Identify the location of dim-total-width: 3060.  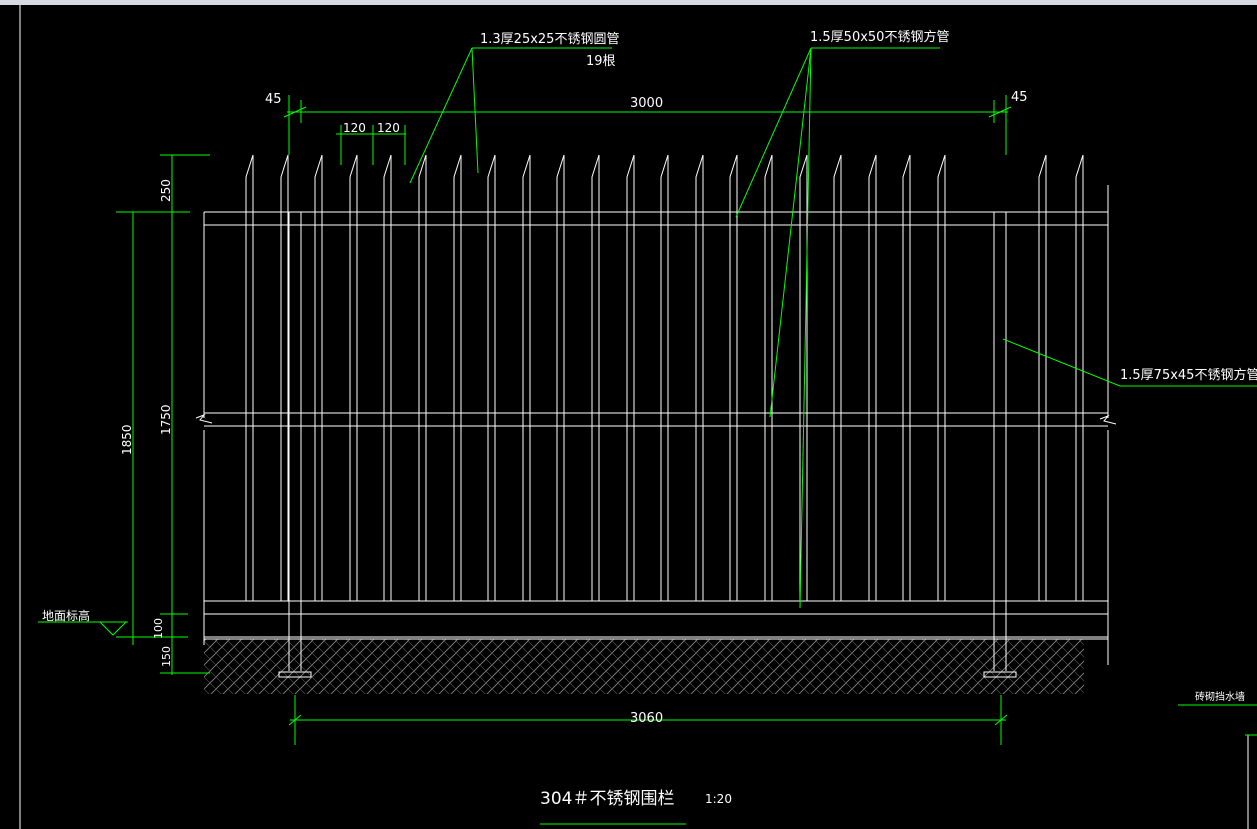
(646, 718).